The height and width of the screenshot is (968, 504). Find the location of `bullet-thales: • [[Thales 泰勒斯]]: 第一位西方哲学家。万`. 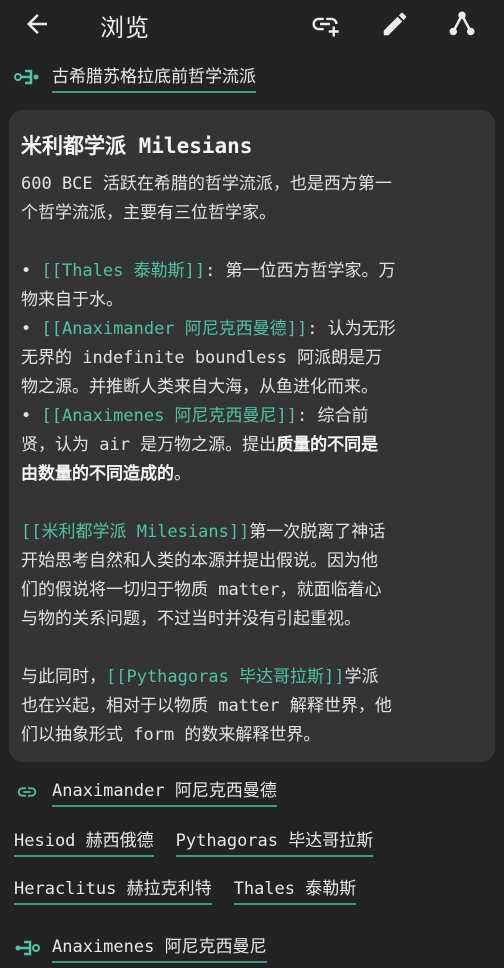

bullet-thales: • [[Thales 泰勒斯]]: 第一位西方哲学家。万 is located at coordinates (208, 271).